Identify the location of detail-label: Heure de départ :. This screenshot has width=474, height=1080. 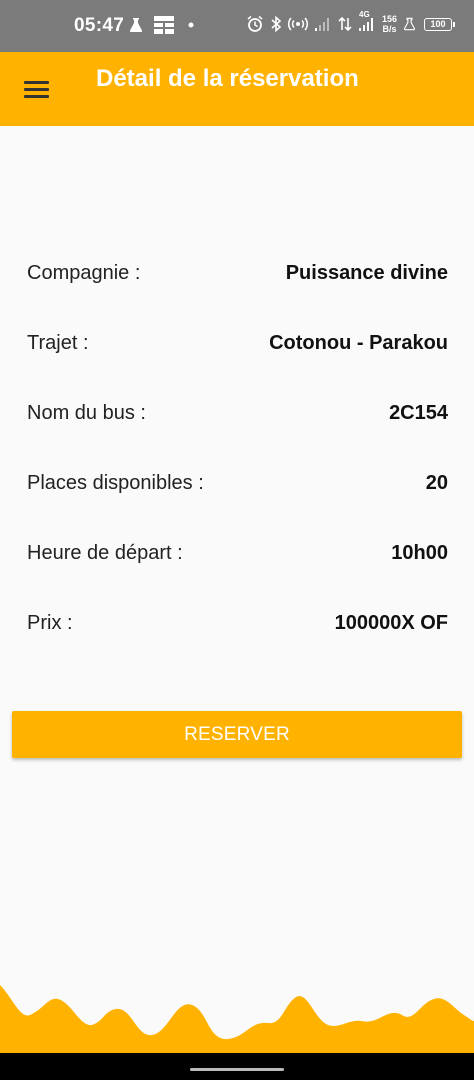
(105, 553).